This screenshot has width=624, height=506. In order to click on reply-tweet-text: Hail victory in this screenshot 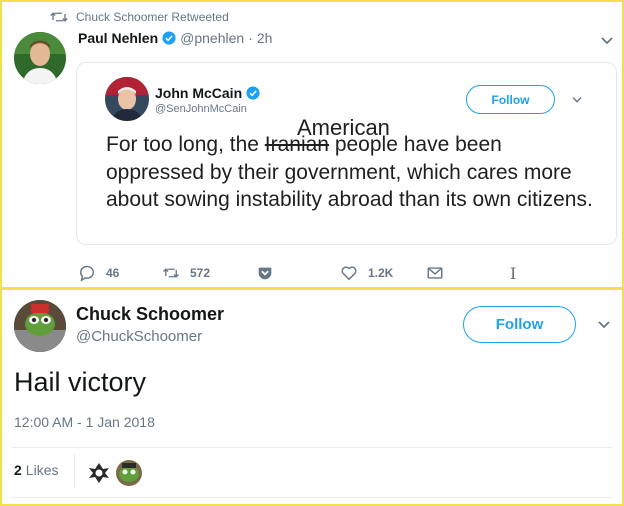, I will do `click(80, 382)`.